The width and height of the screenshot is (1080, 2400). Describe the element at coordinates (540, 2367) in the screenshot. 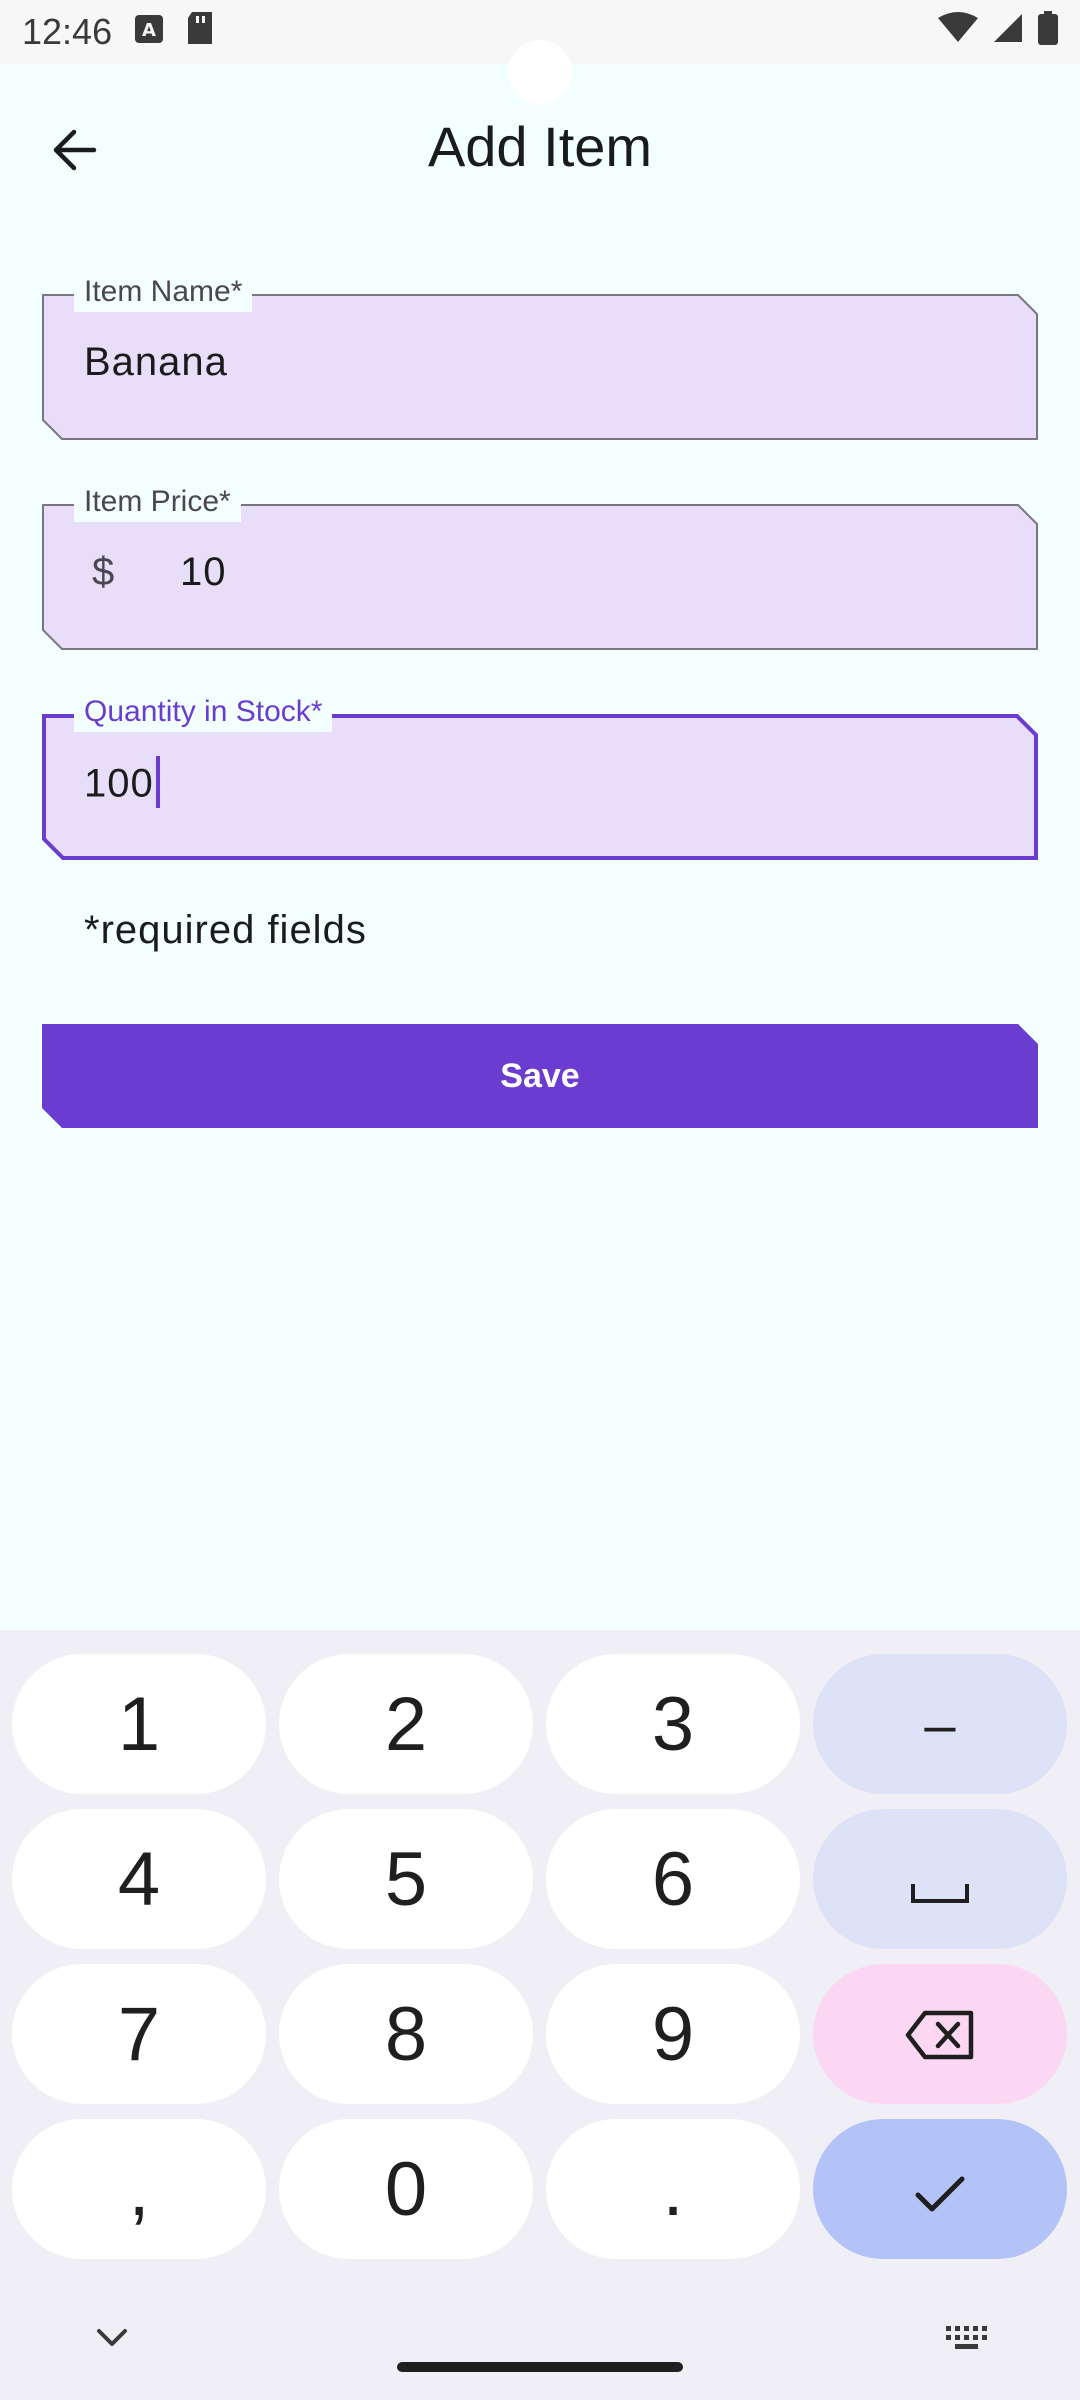

I see `home-indicator` at that location.